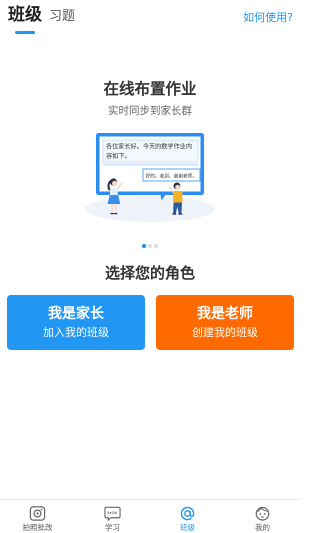  I want to click on nav-item-class: 班级, so click(187, 516).